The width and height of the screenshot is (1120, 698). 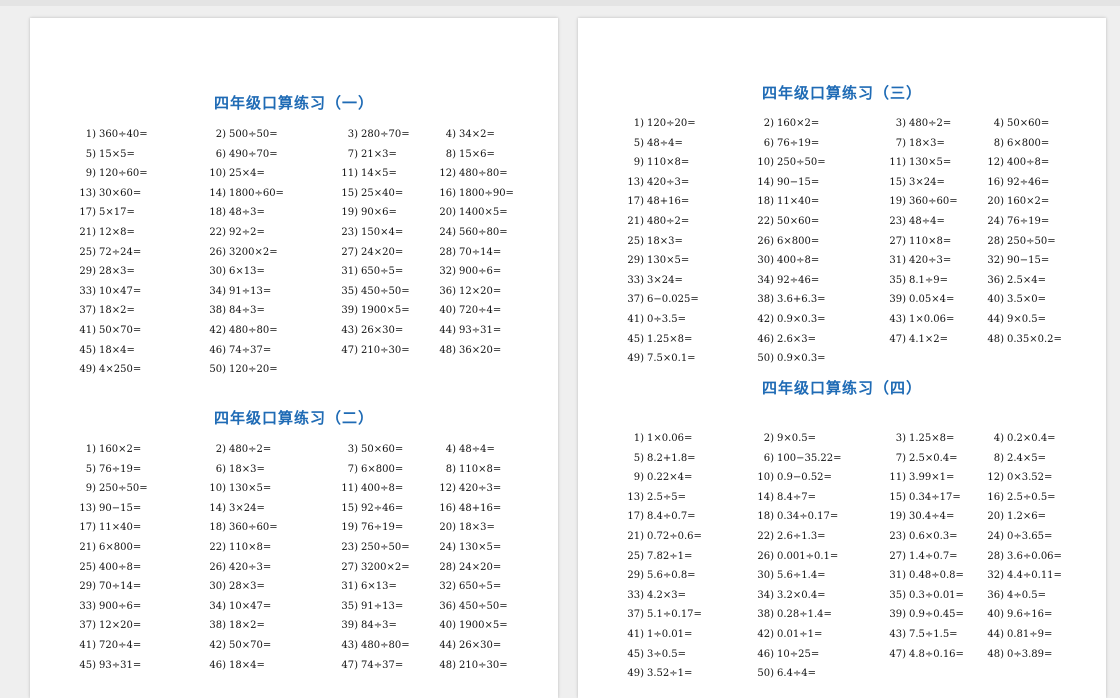 I want to click on problem-expression: 480÷80=, so click(x=483, y=174).